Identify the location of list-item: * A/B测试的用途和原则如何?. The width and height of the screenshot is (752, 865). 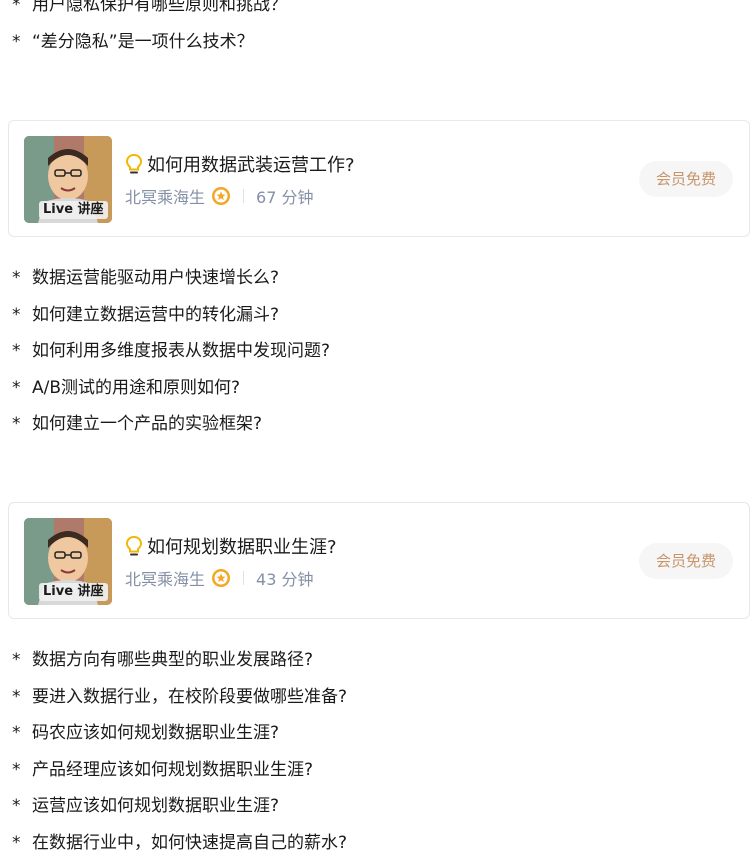
(171, 388).